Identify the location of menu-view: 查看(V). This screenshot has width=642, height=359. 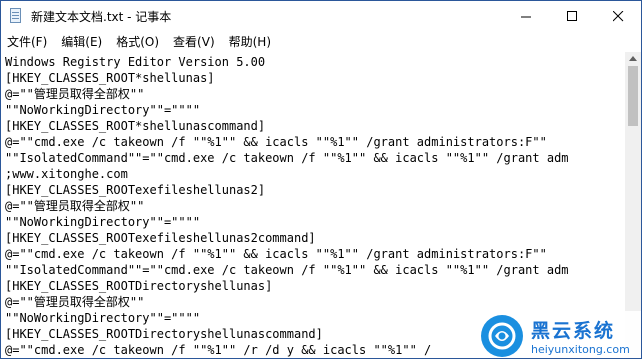
(194, 41).